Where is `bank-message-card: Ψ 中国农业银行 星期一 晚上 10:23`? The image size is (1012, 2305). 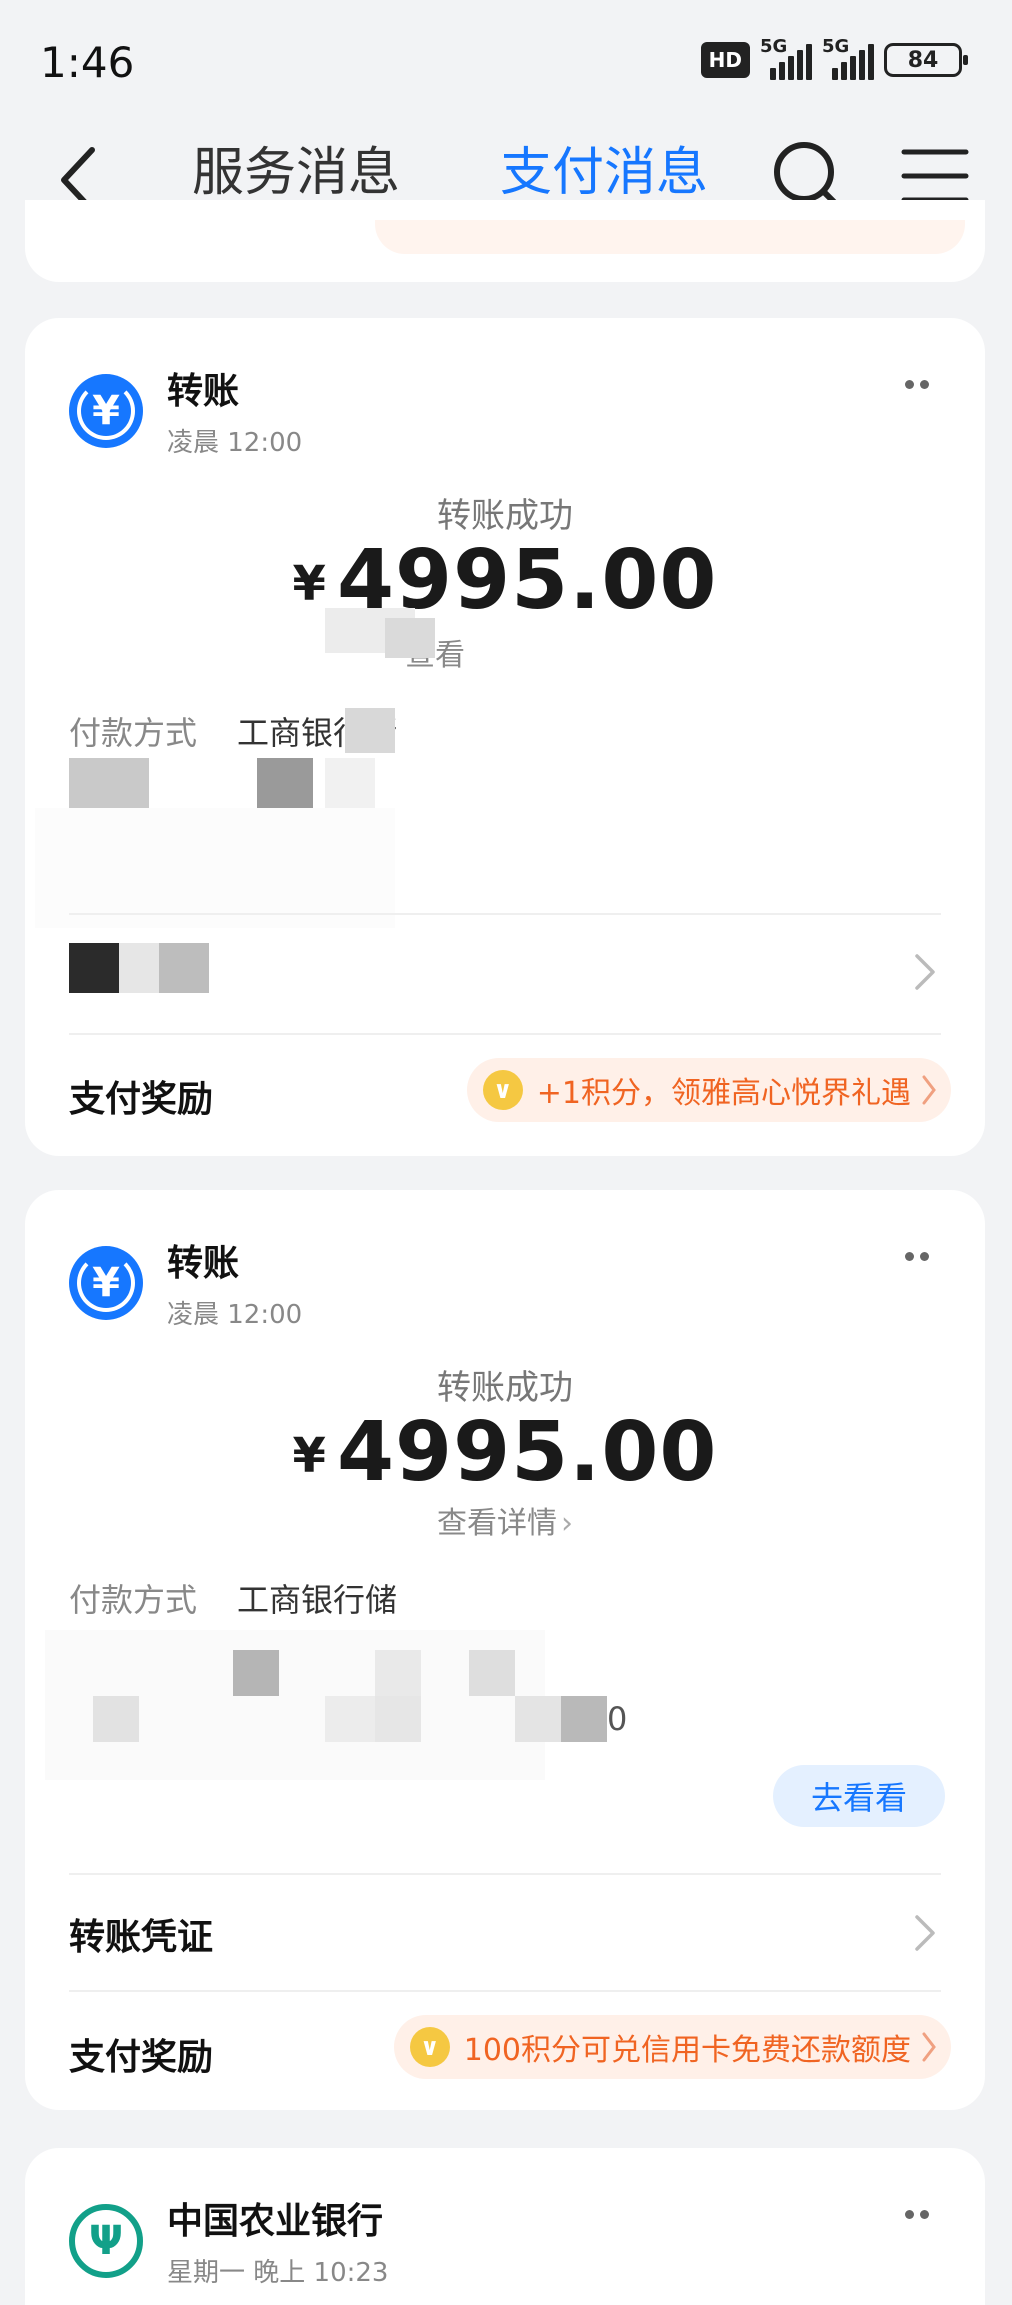 bank-message-card: Ψ 中国农业银行 星期一 晚上 10:23 is located at coordinates (505, 2226).